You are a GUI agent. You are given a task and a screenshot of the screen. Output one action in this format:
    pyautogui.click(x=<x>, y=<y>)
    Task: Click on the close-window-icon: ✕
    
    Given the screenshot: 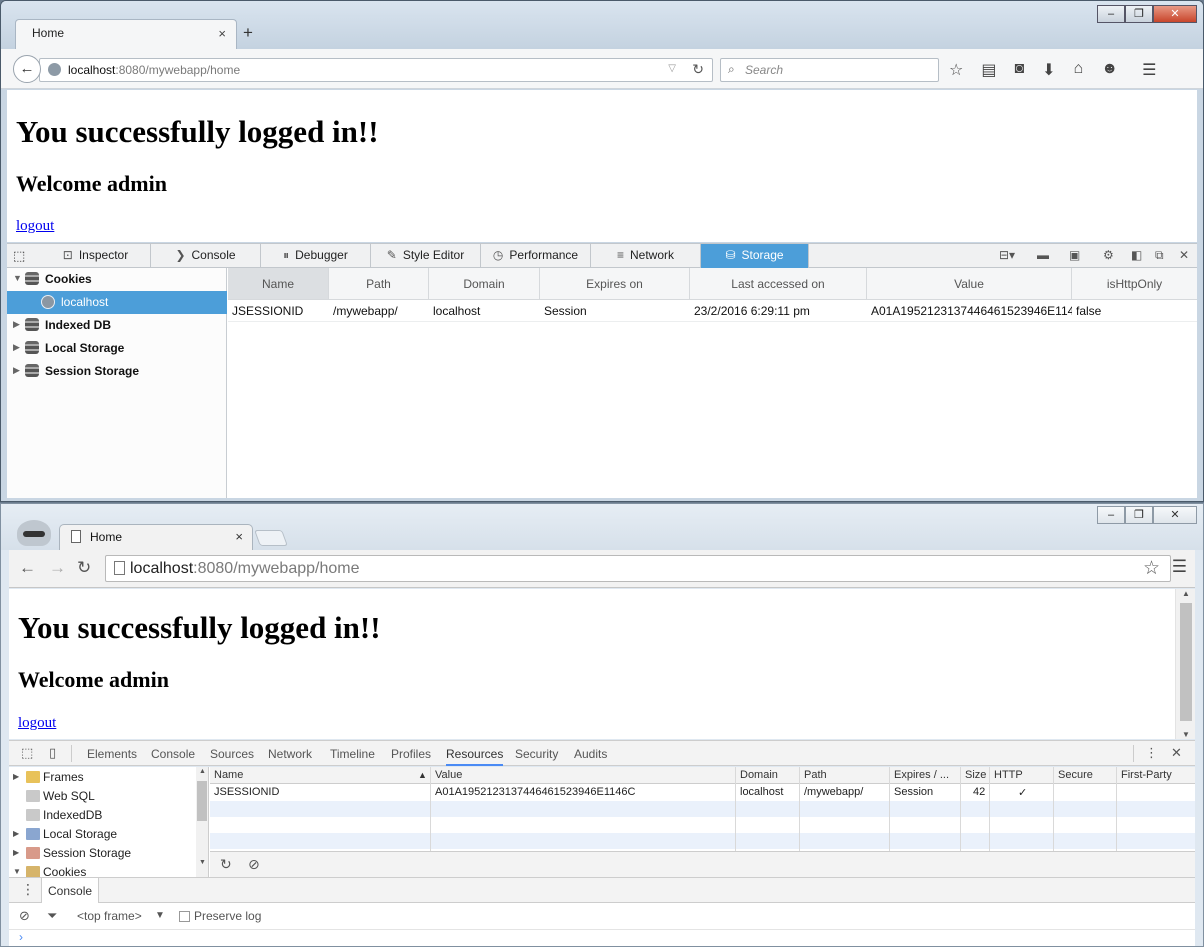 What is the action you would take?
    pyautogui.click(x=1175, y=14)
    